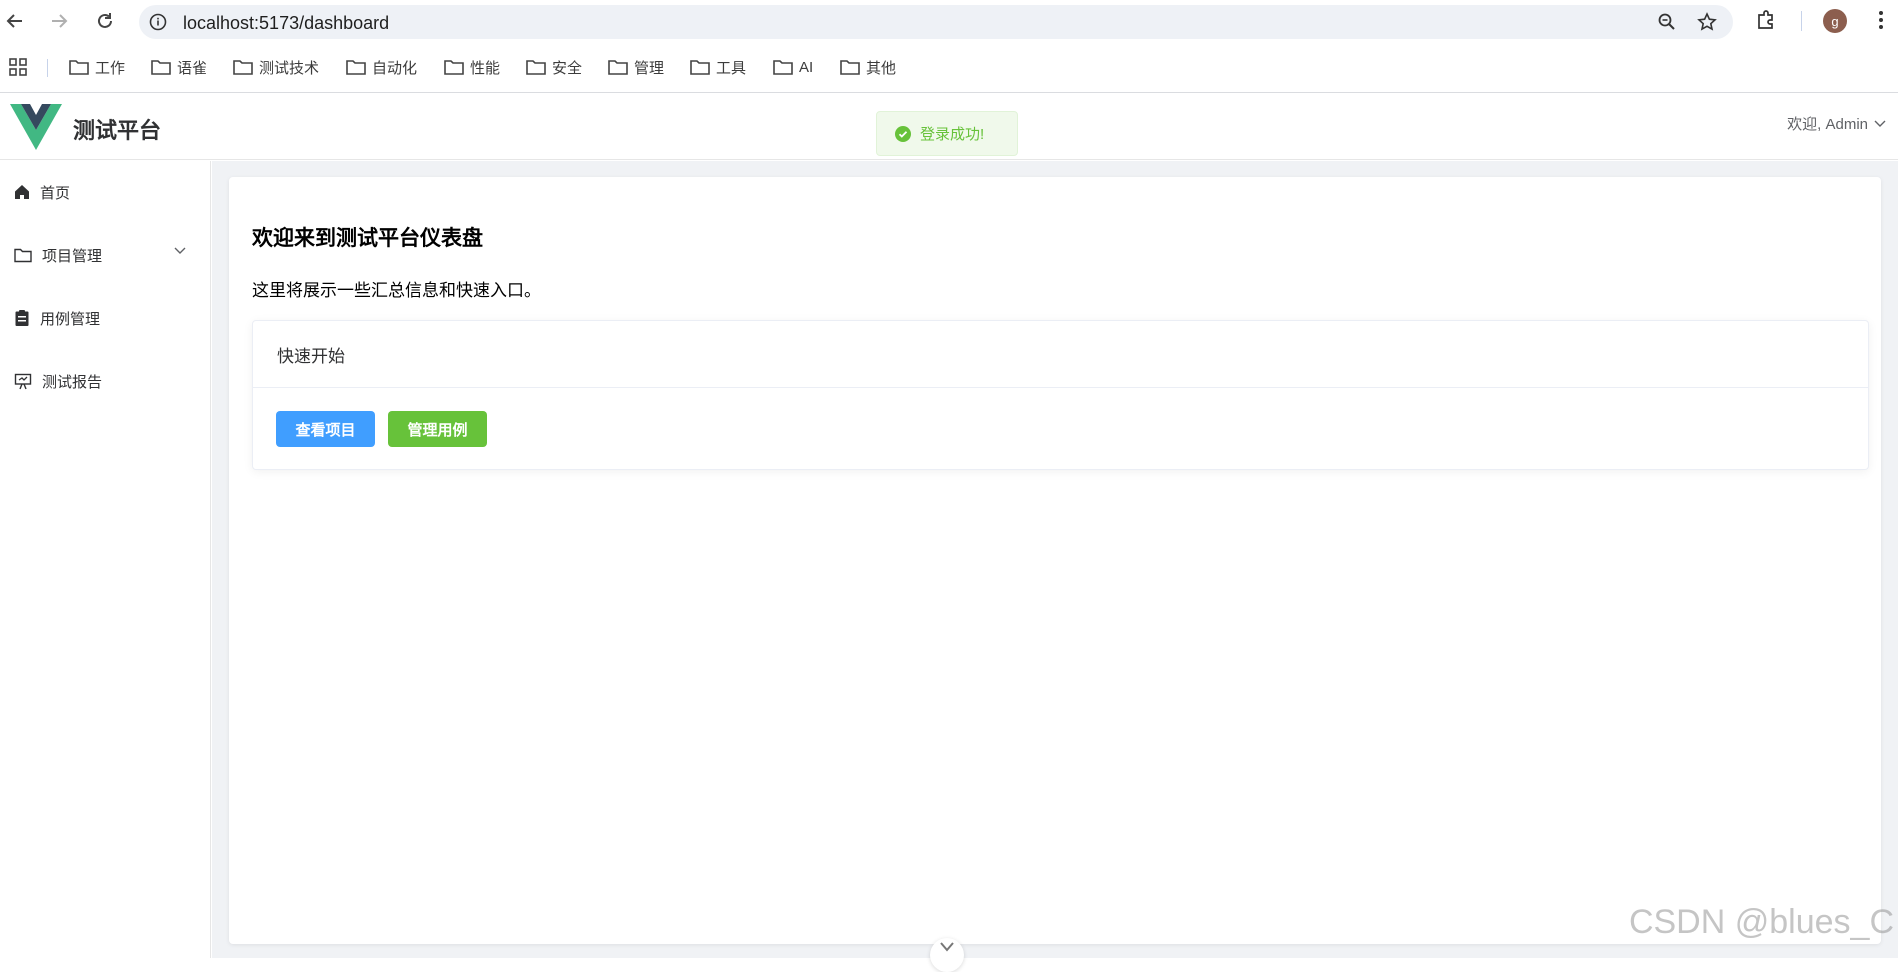  I want to click on profile-avatar: g, so click(1835, 21).